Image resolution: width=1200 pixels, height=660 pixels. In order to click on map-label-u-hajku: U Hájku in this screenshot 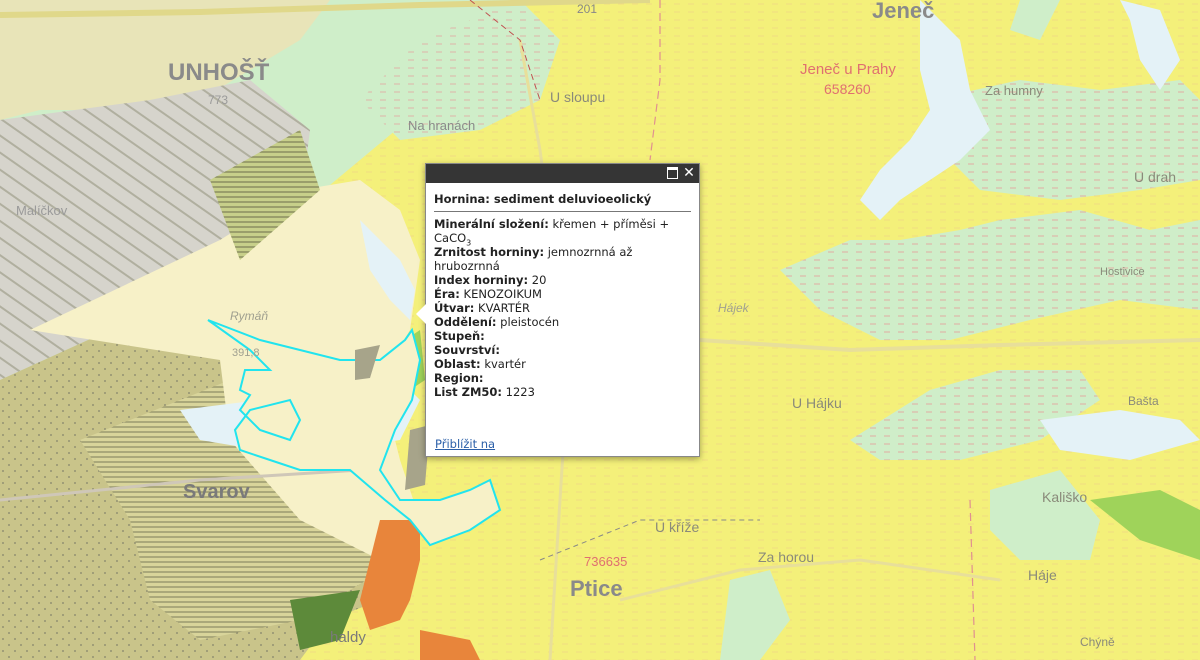, I will do `click(817, 403)`.